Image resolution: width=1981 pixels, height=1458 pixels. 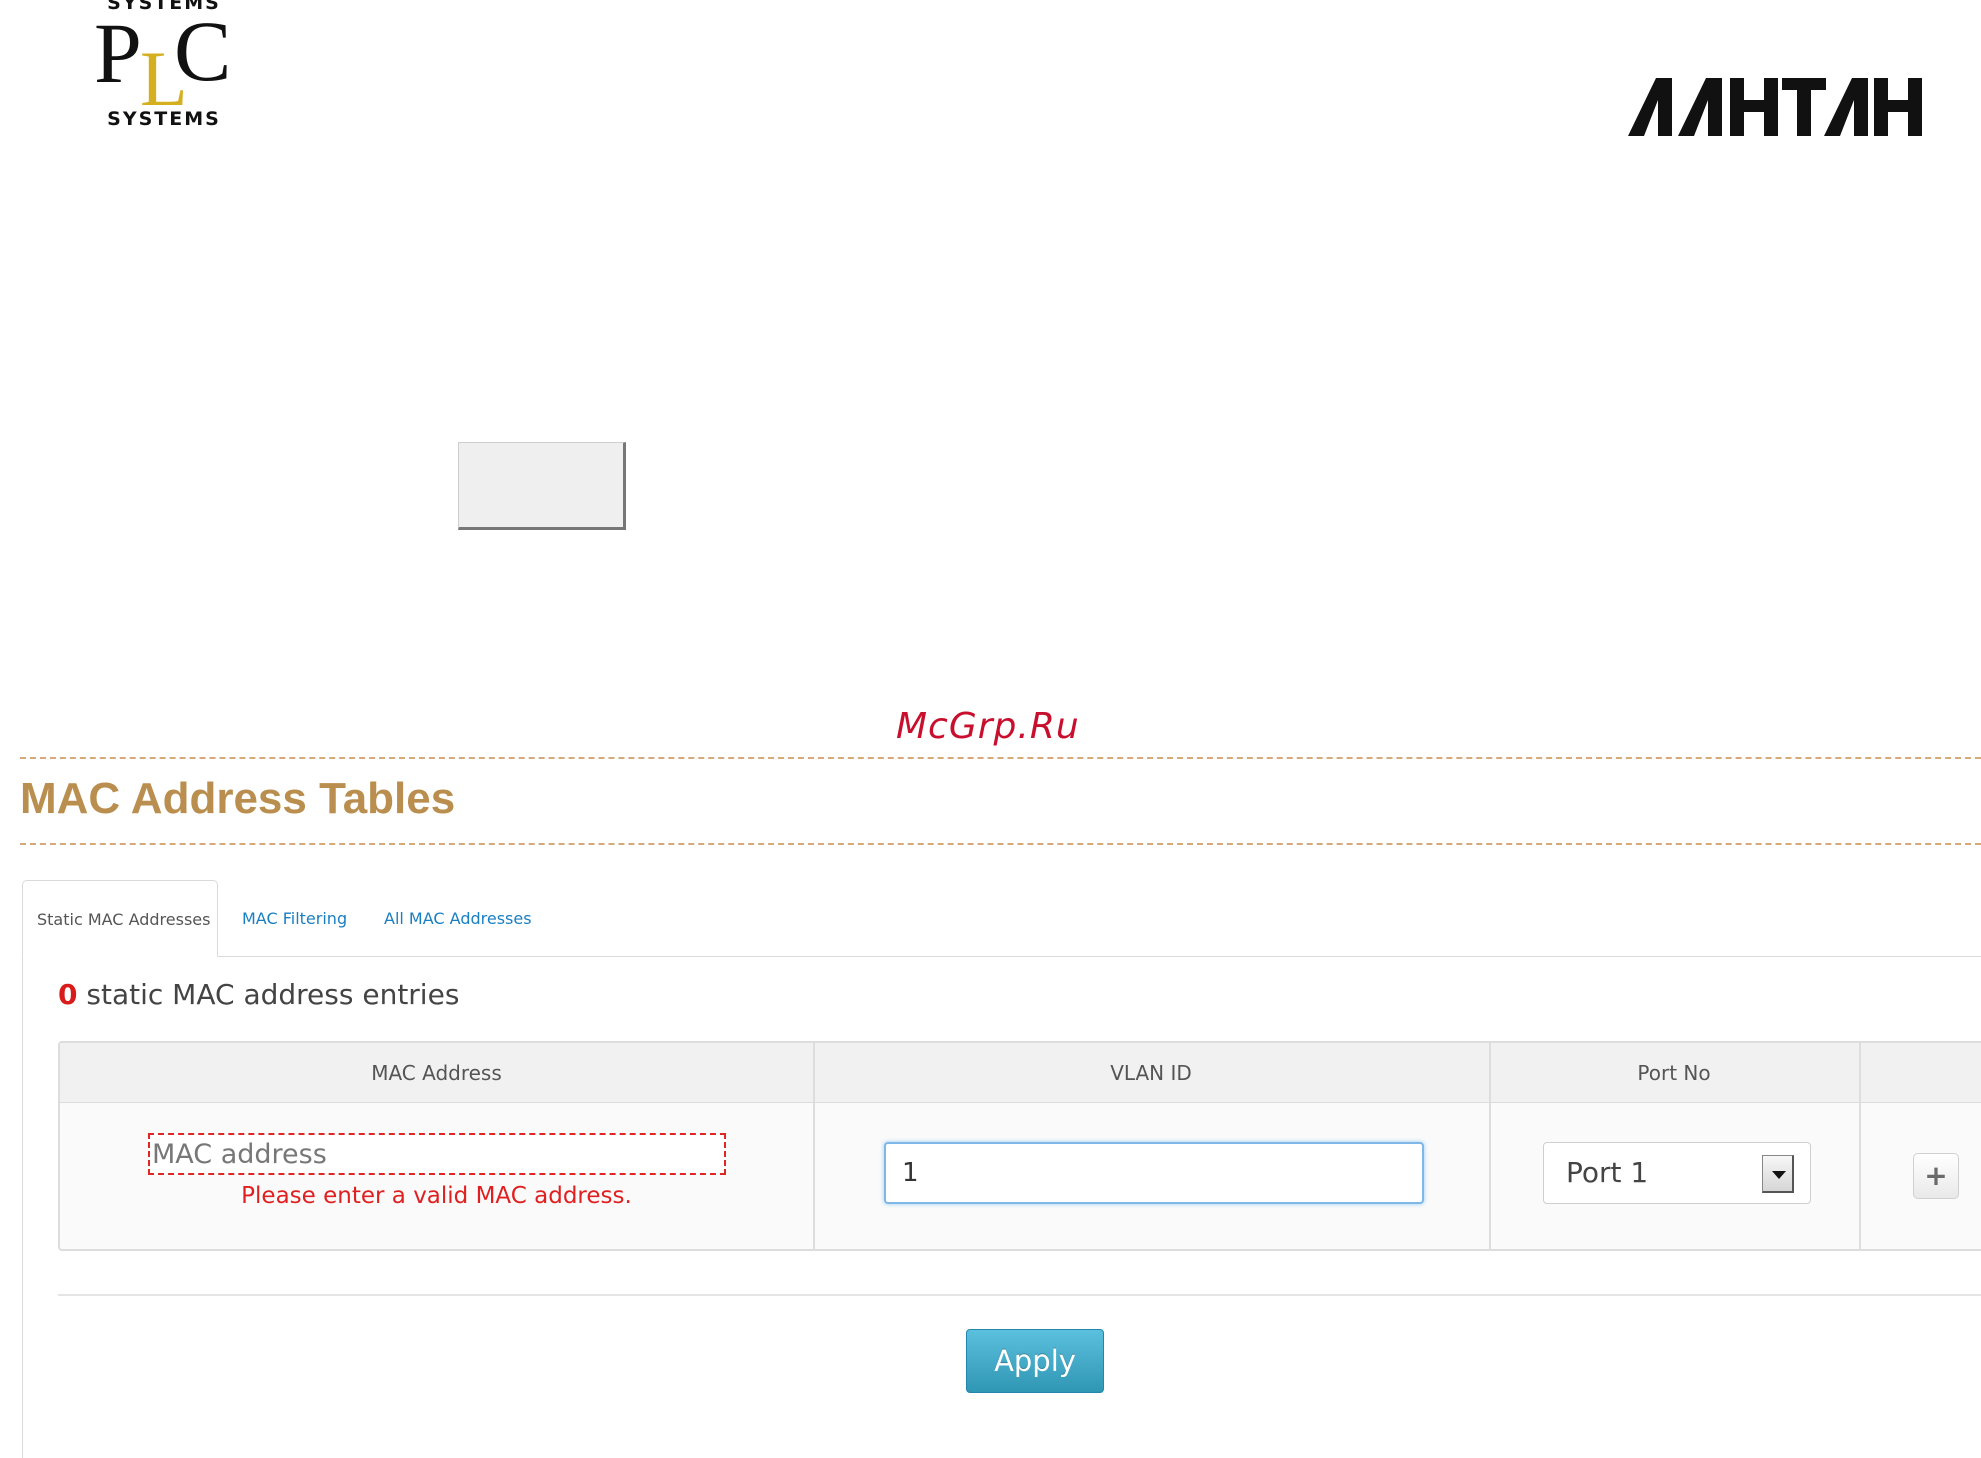 What do you see at coordinates (203, 51) in the screenshot?
I see `logo-letter-c: C` at bounding box center [203, 51].